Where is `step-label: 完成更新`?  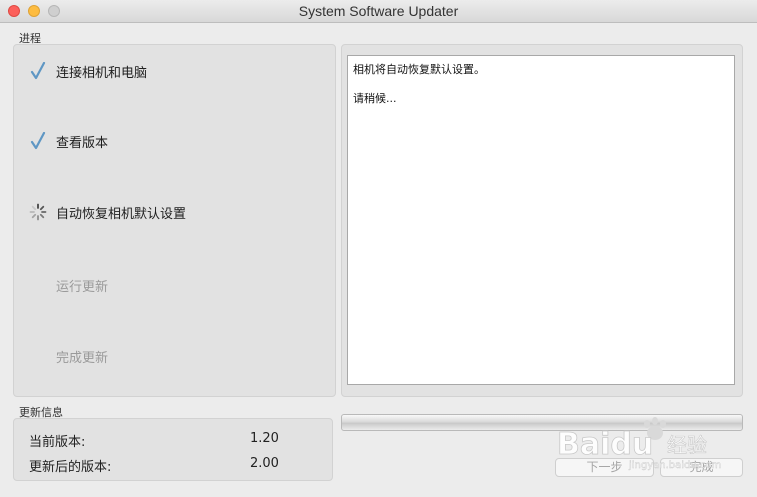 step-label: 完成更新 is located at coordinates (82, 358).